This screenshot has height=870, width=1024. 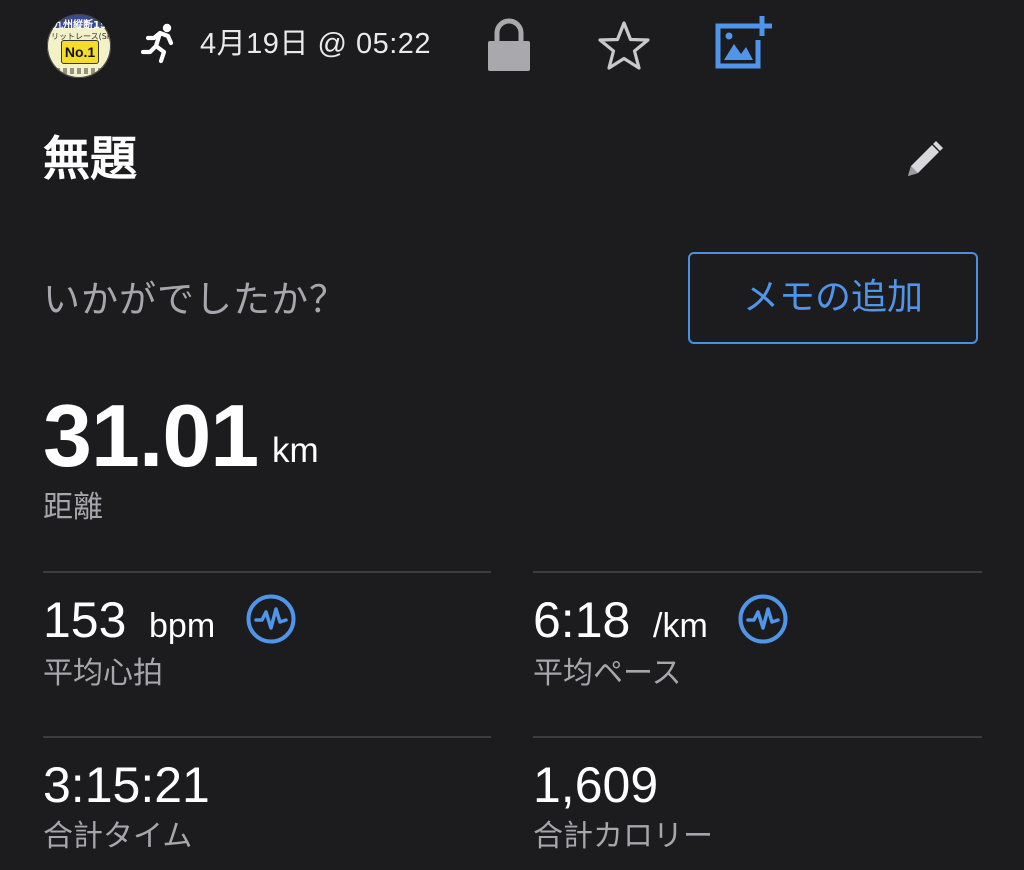 I want to click on star-icon, so click(x=624, y=46).